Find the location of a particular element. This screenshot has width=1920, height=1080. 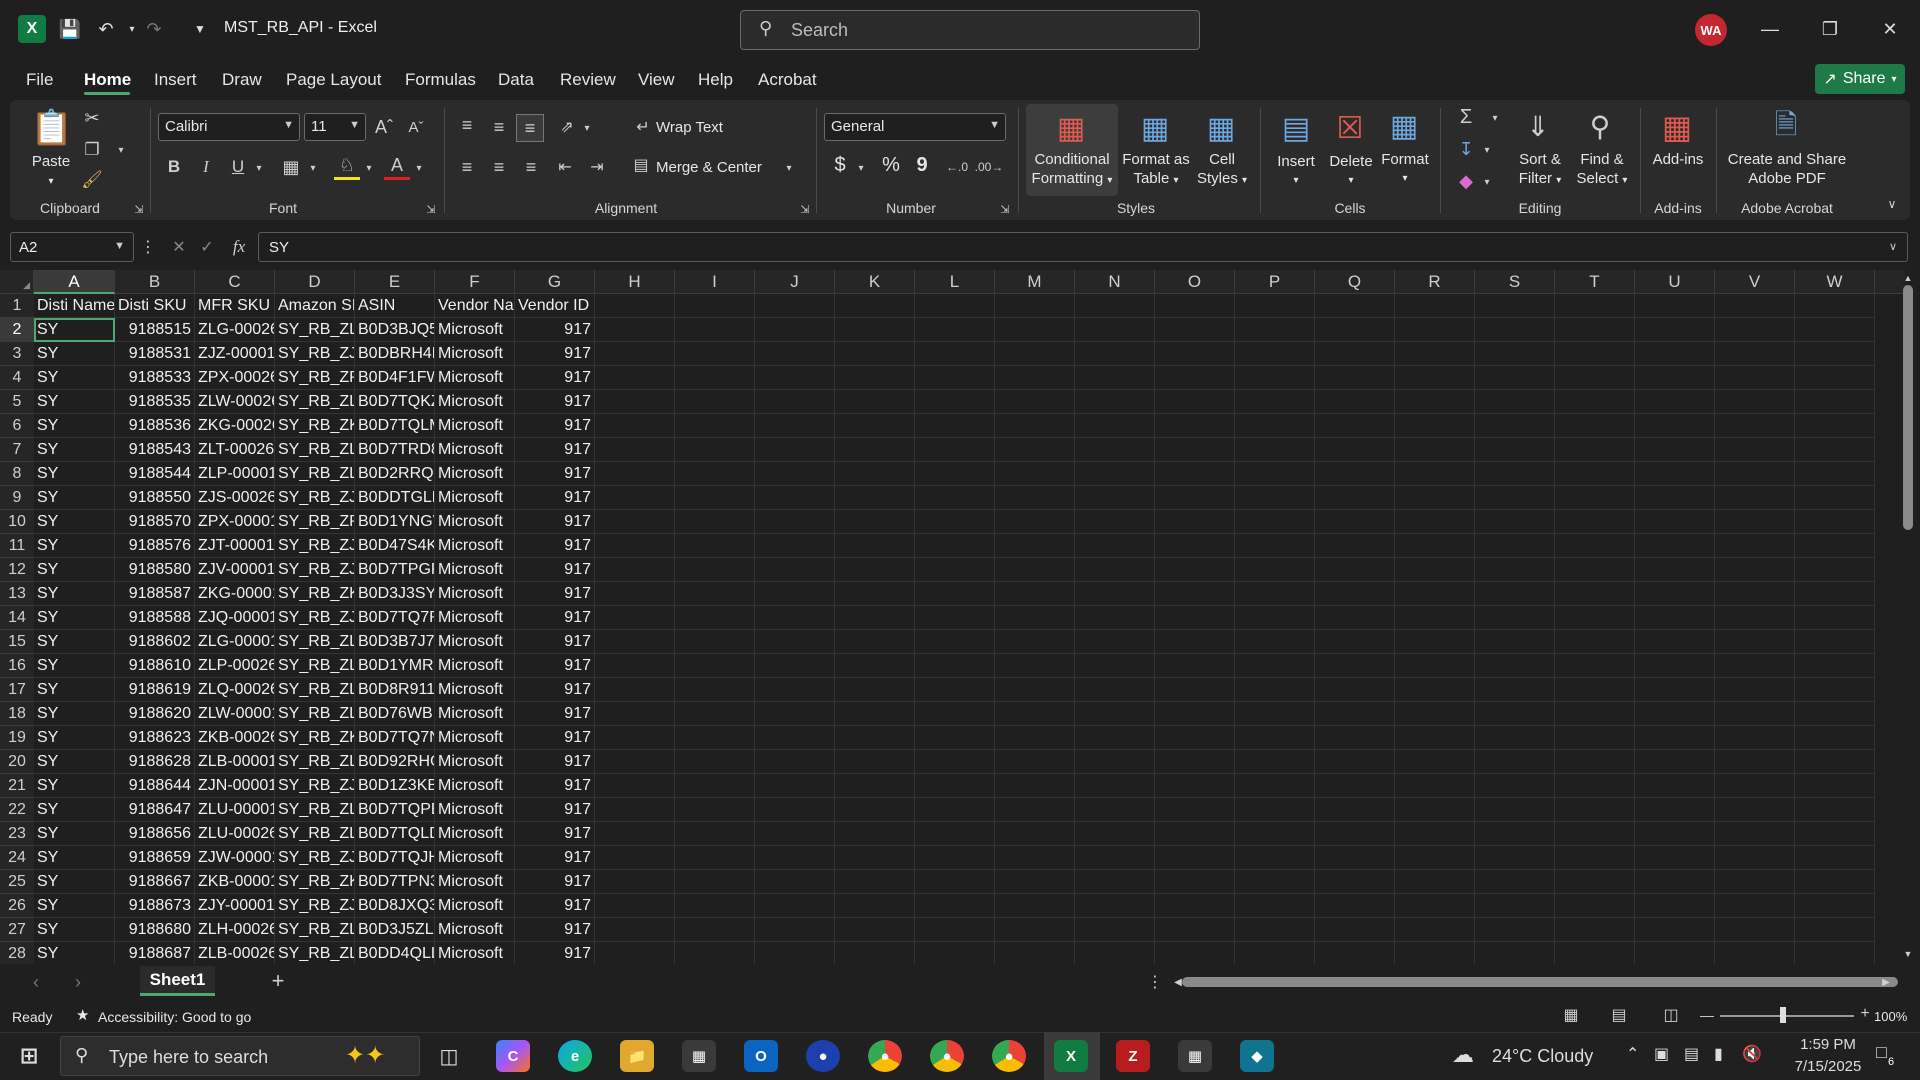

table-cell: B0DD4QLL is located at coordinates (395, 953).